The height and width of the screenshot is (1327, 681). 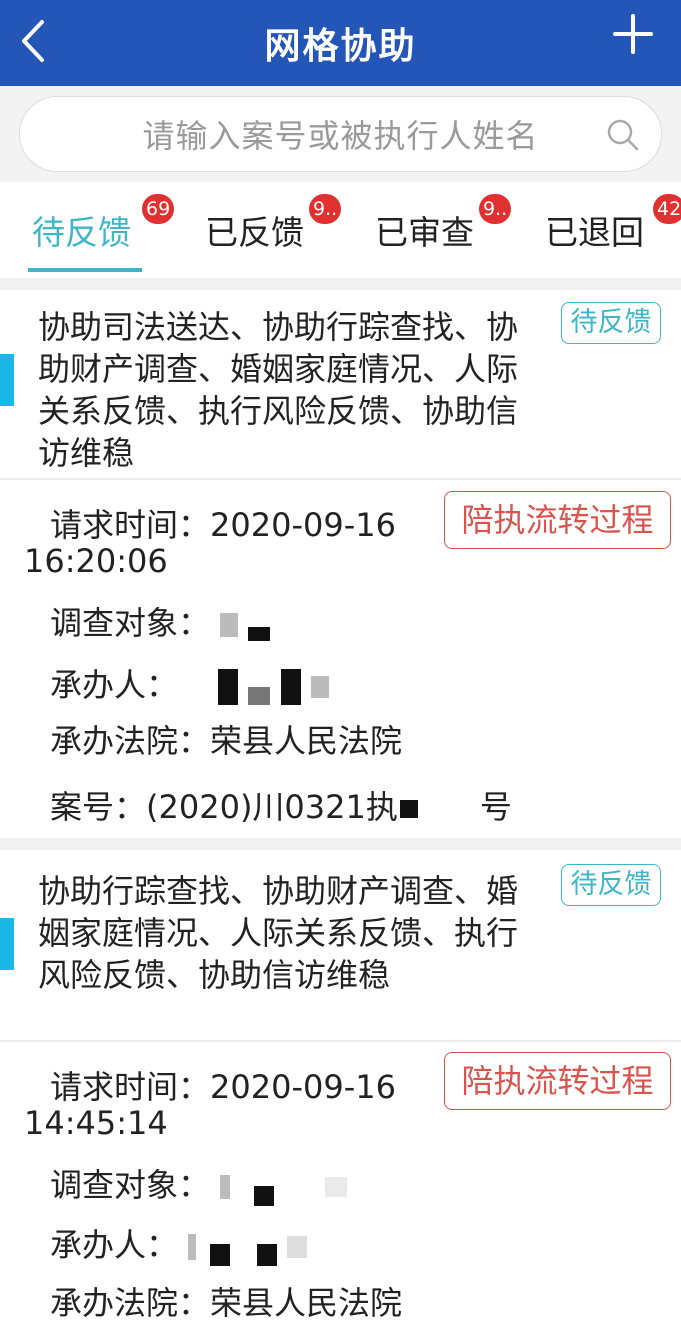 I want to click on tab-label: 已反馈, so click(x=254, y=232).